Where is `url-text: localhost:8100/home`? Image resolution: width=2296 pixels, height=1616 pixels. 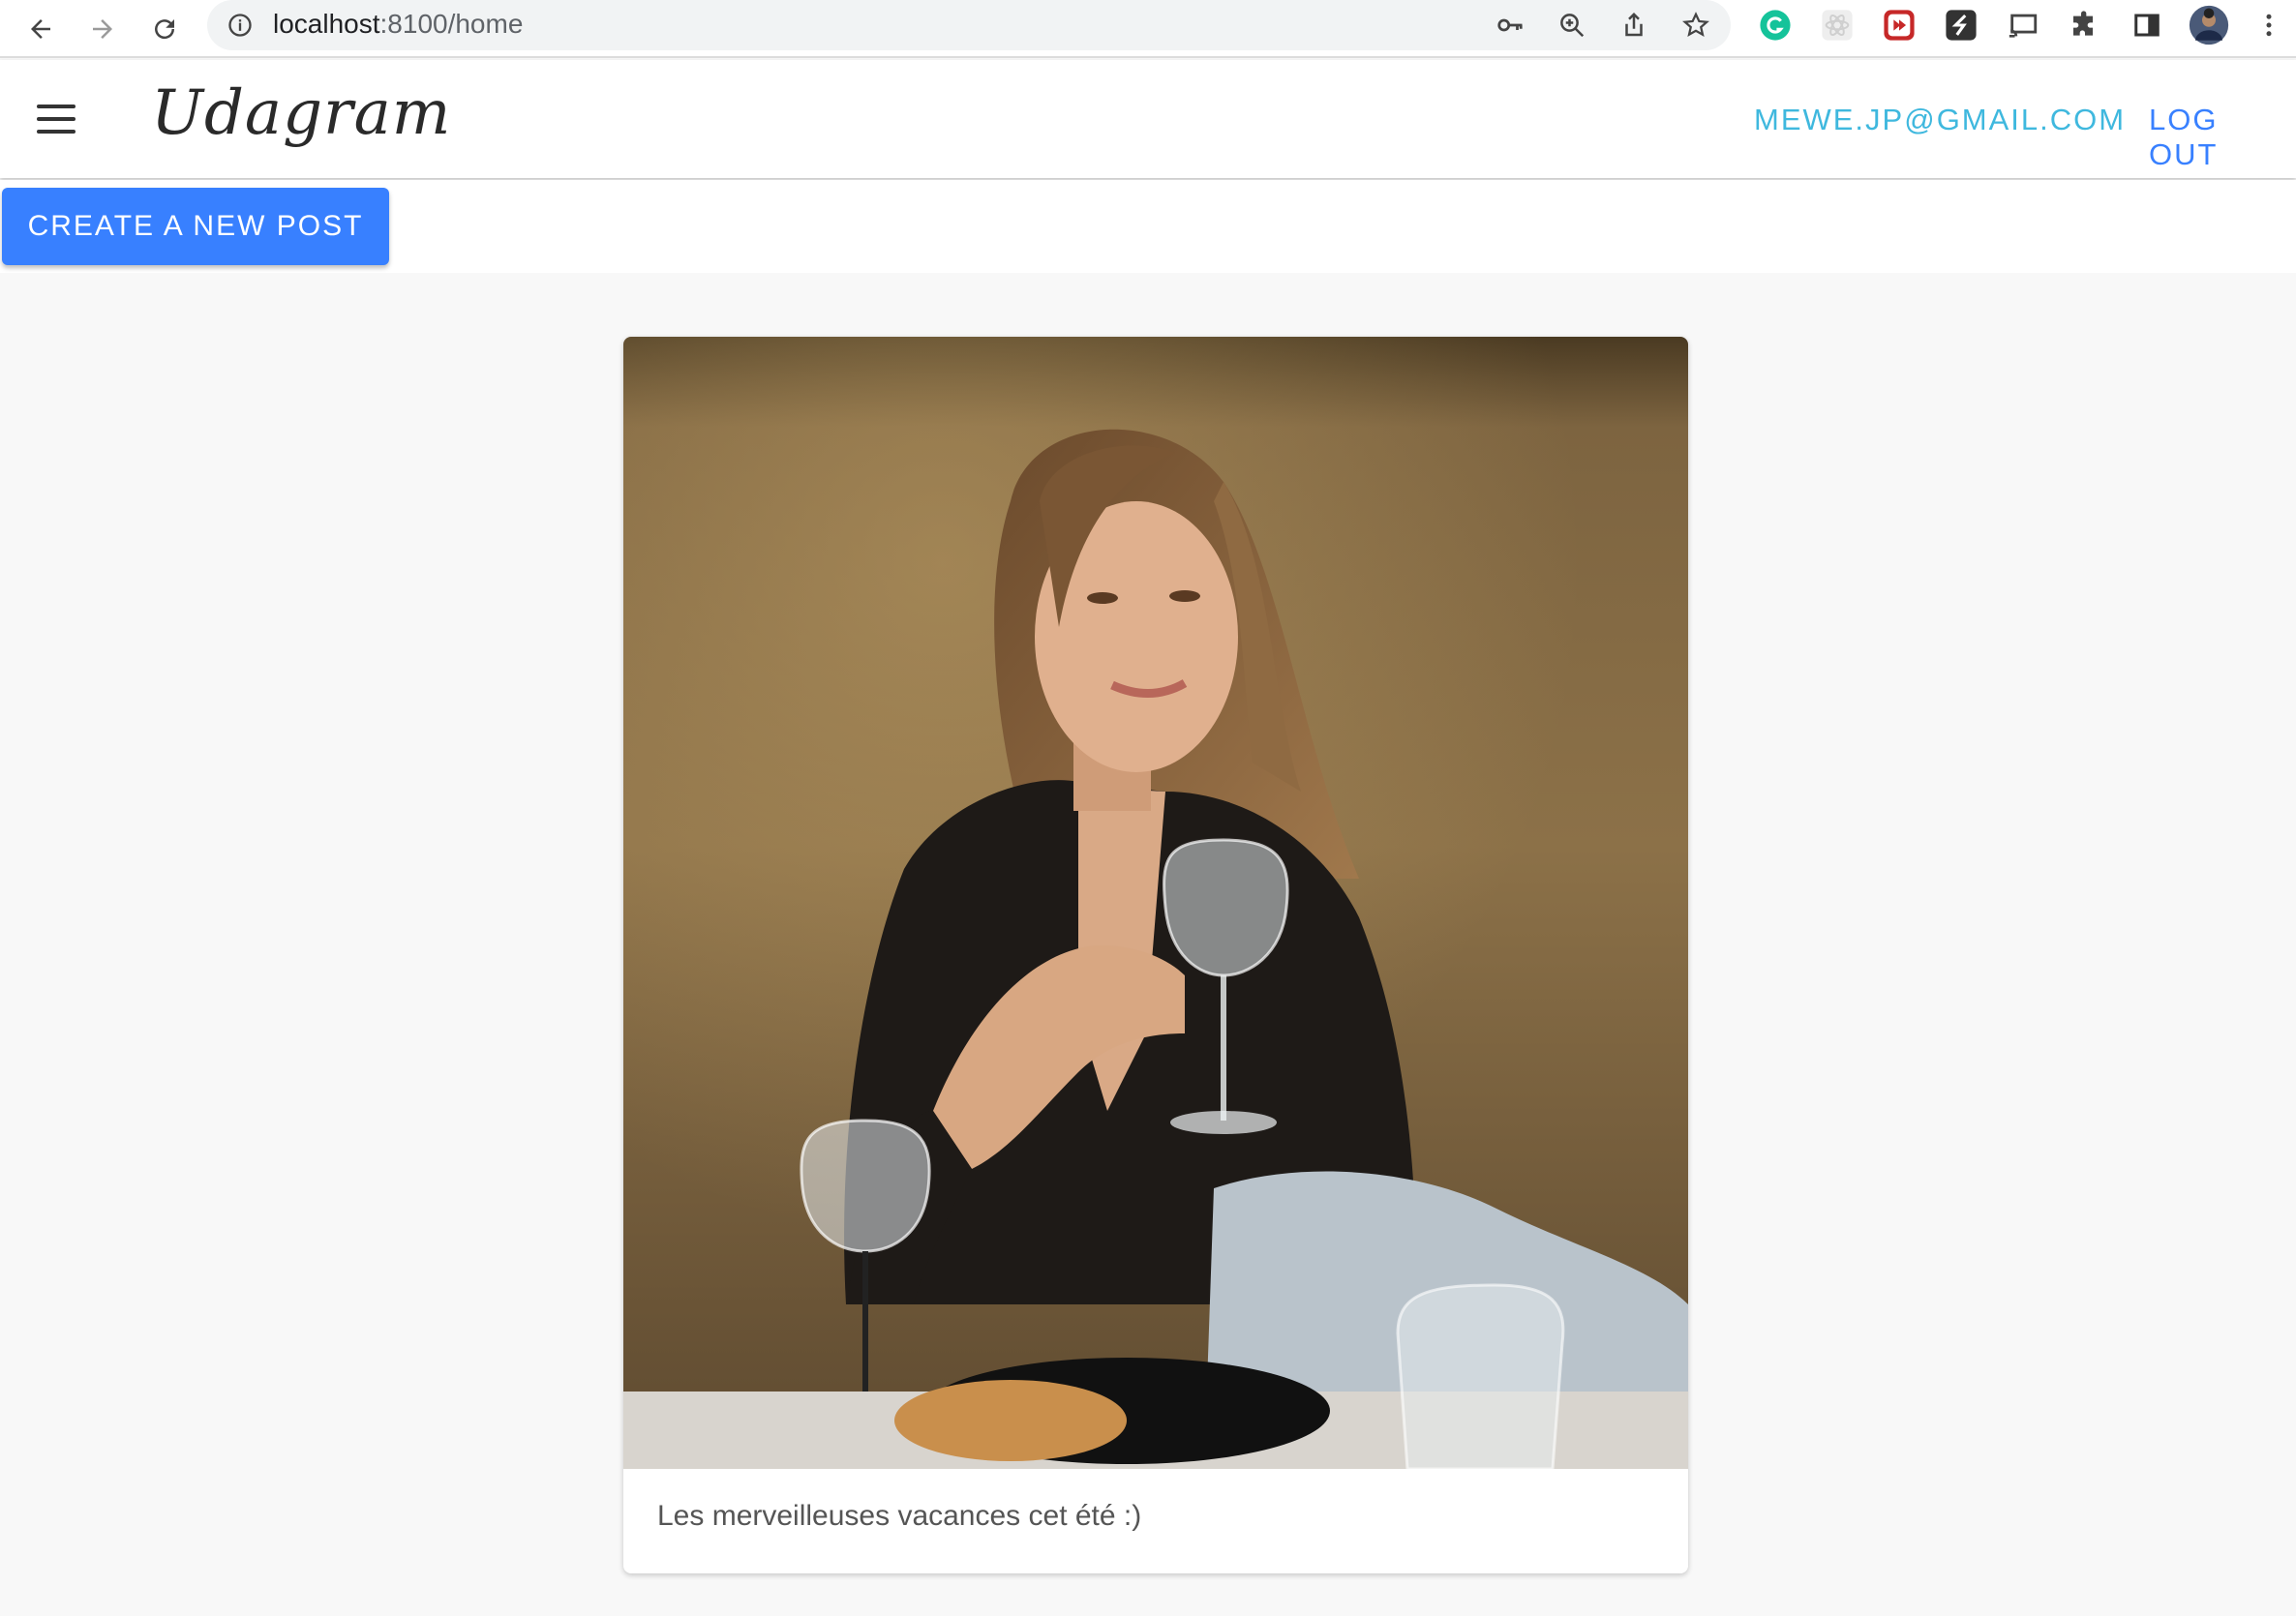 url-text: localhost:8100/home is located at coordinates (398, 24).